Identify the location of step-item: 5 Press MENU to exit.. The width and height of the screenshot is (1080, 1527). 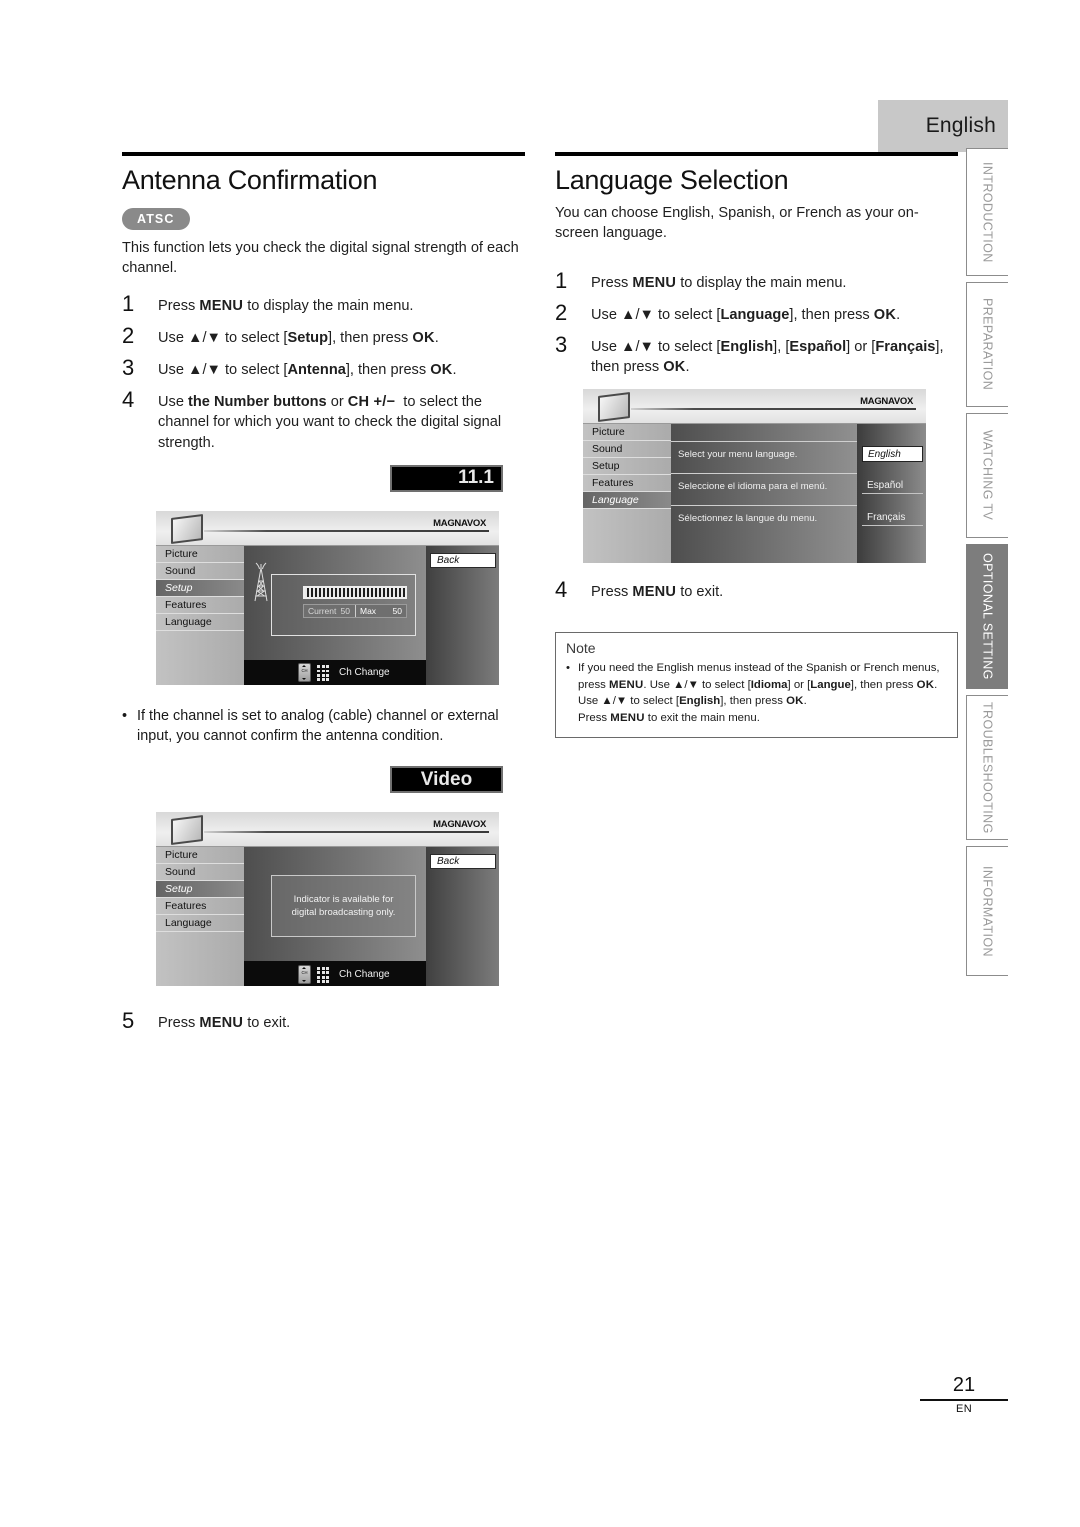
(323, 1021).